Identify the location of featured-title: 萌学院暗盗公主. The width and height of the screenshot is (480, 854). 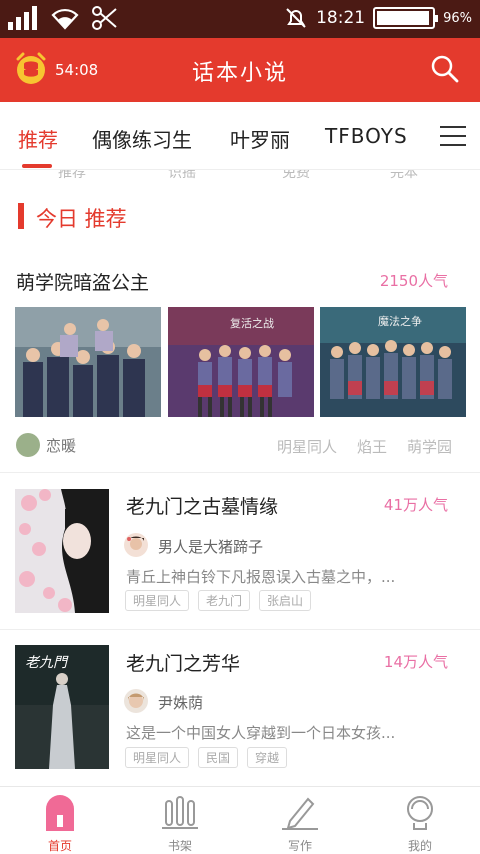
(82, 281).